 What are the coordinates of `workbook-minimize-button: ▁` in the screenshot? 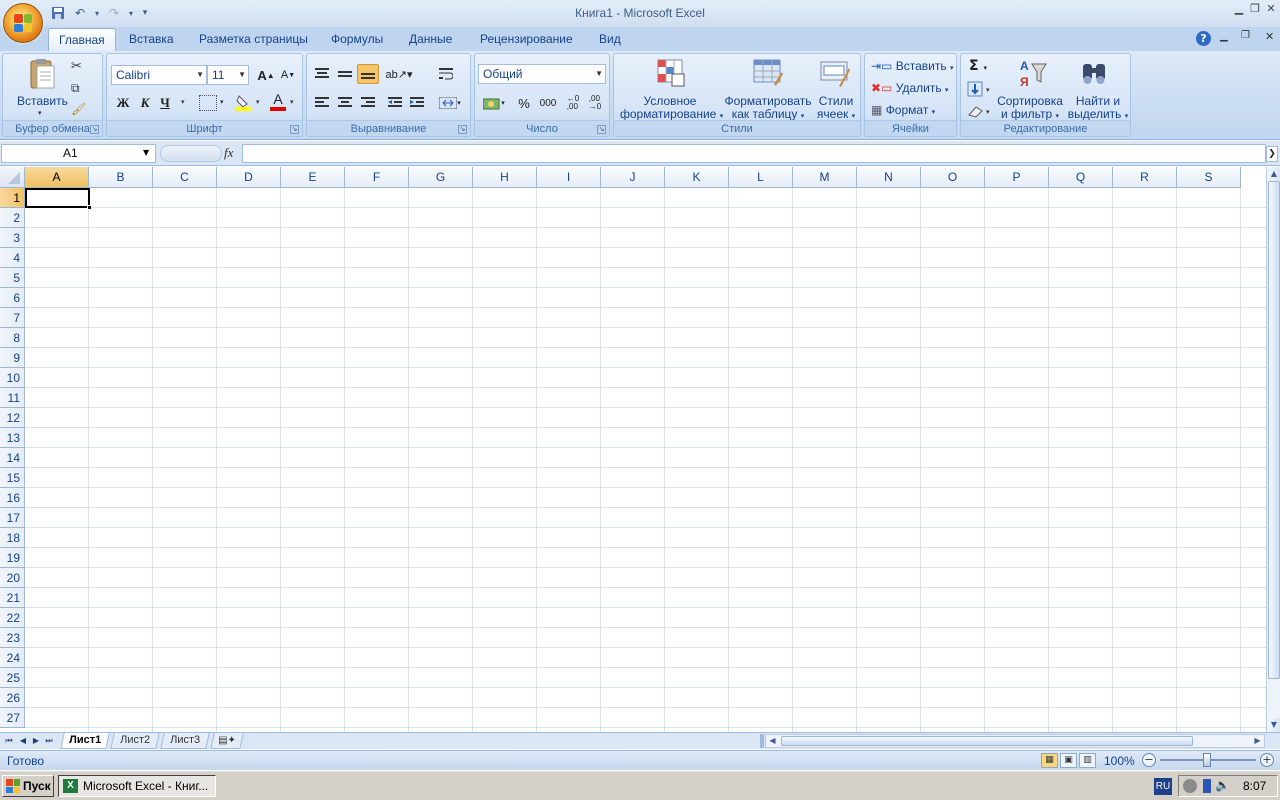 It's located at (1224, 36).